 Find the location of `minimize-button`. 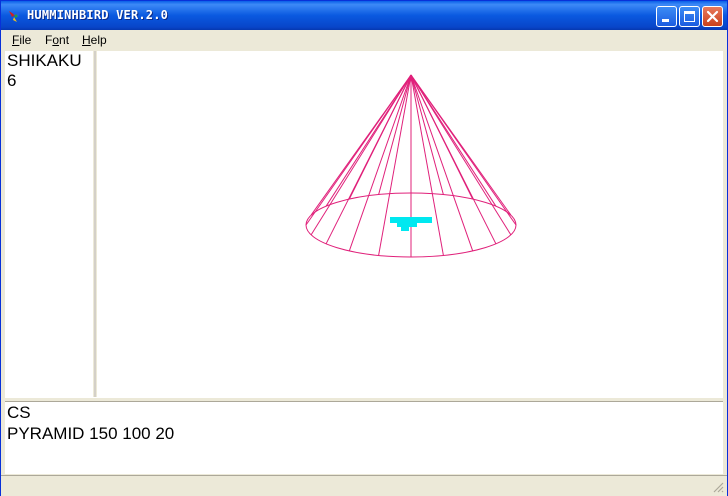

minimize-button is located at coordinates (666, 16).